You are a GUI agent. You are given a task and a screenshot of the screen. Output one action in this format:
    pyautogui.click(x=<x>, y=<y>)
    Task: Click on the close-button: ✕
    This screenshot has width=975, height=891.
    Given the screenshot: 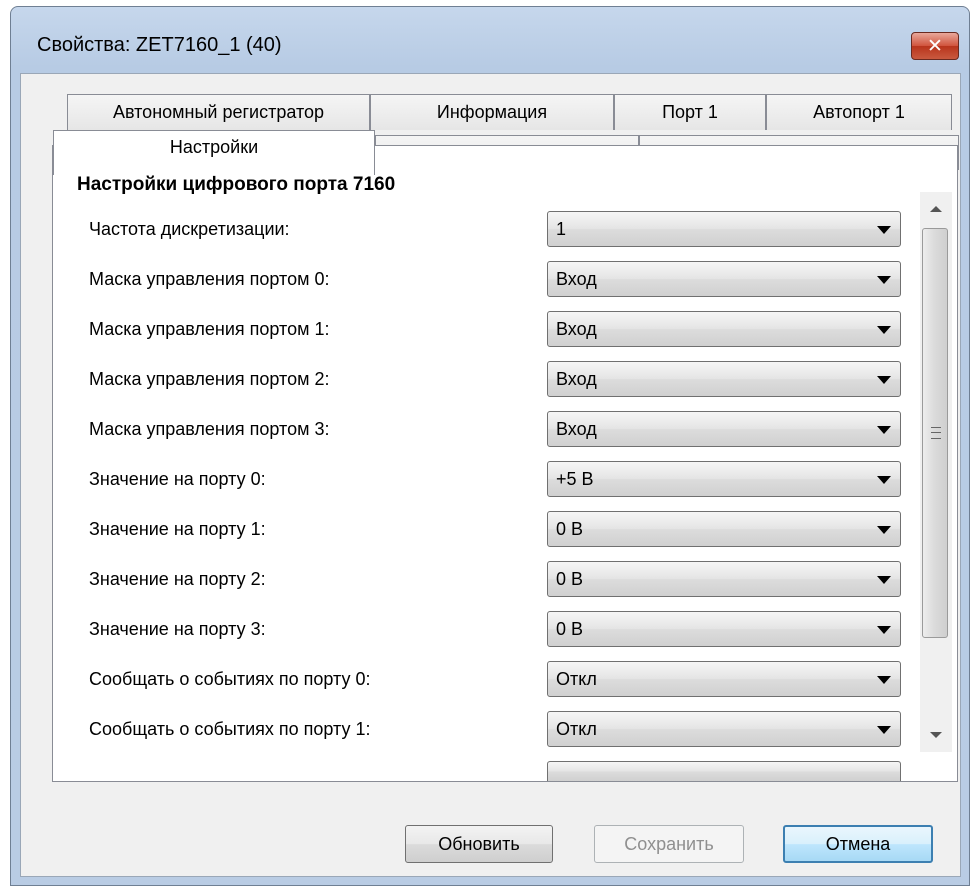 What is the action you would take?
    pyautogui.click(x=935, y=46)
    